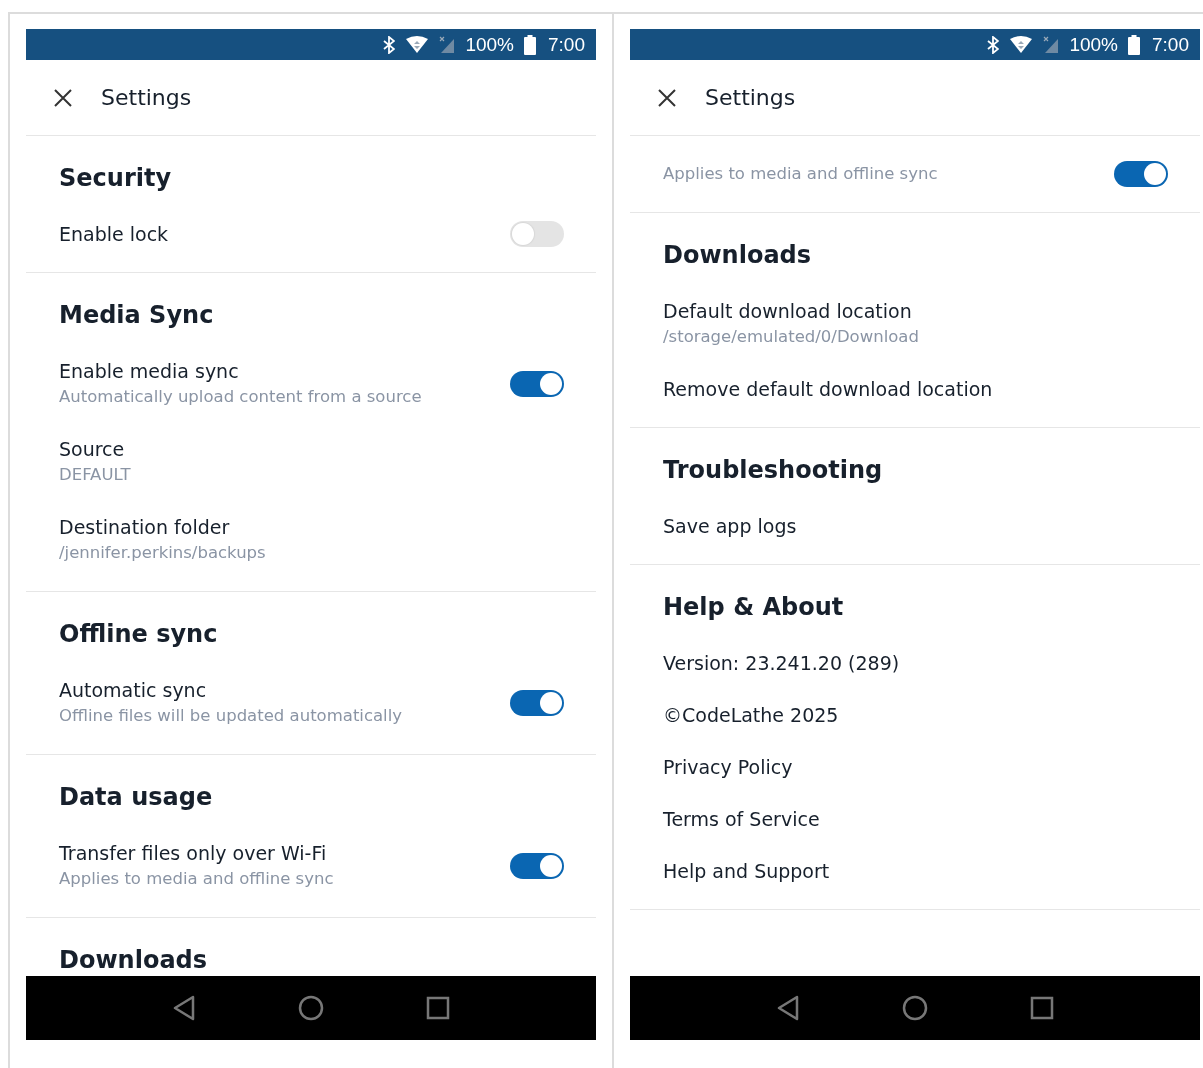 Image resolution: width=1203 pixels, height=1068 pixels. What do you see at coordinates (137, 315) in the screenshot?
I see `section-heading: Media Sync` at bounding box center [137, 315].